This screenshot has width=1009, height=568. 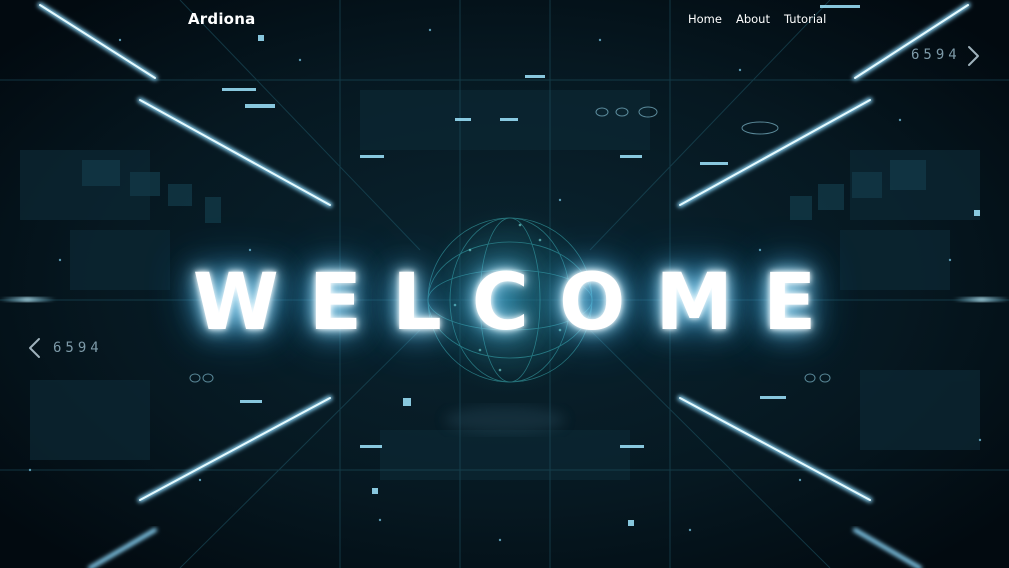 I want to click on slide-counter-right: 6594, so click(x=936, y=55).